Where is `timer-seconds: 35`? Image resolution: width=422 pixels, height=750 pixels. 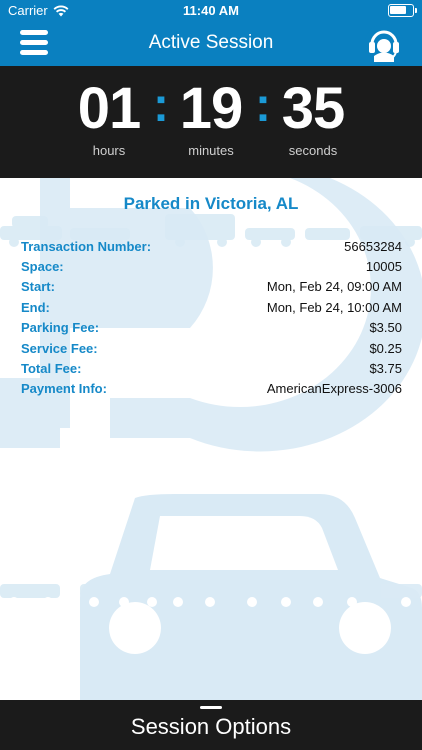 timer-seconds: 35 is located at coordinates (313, 108).